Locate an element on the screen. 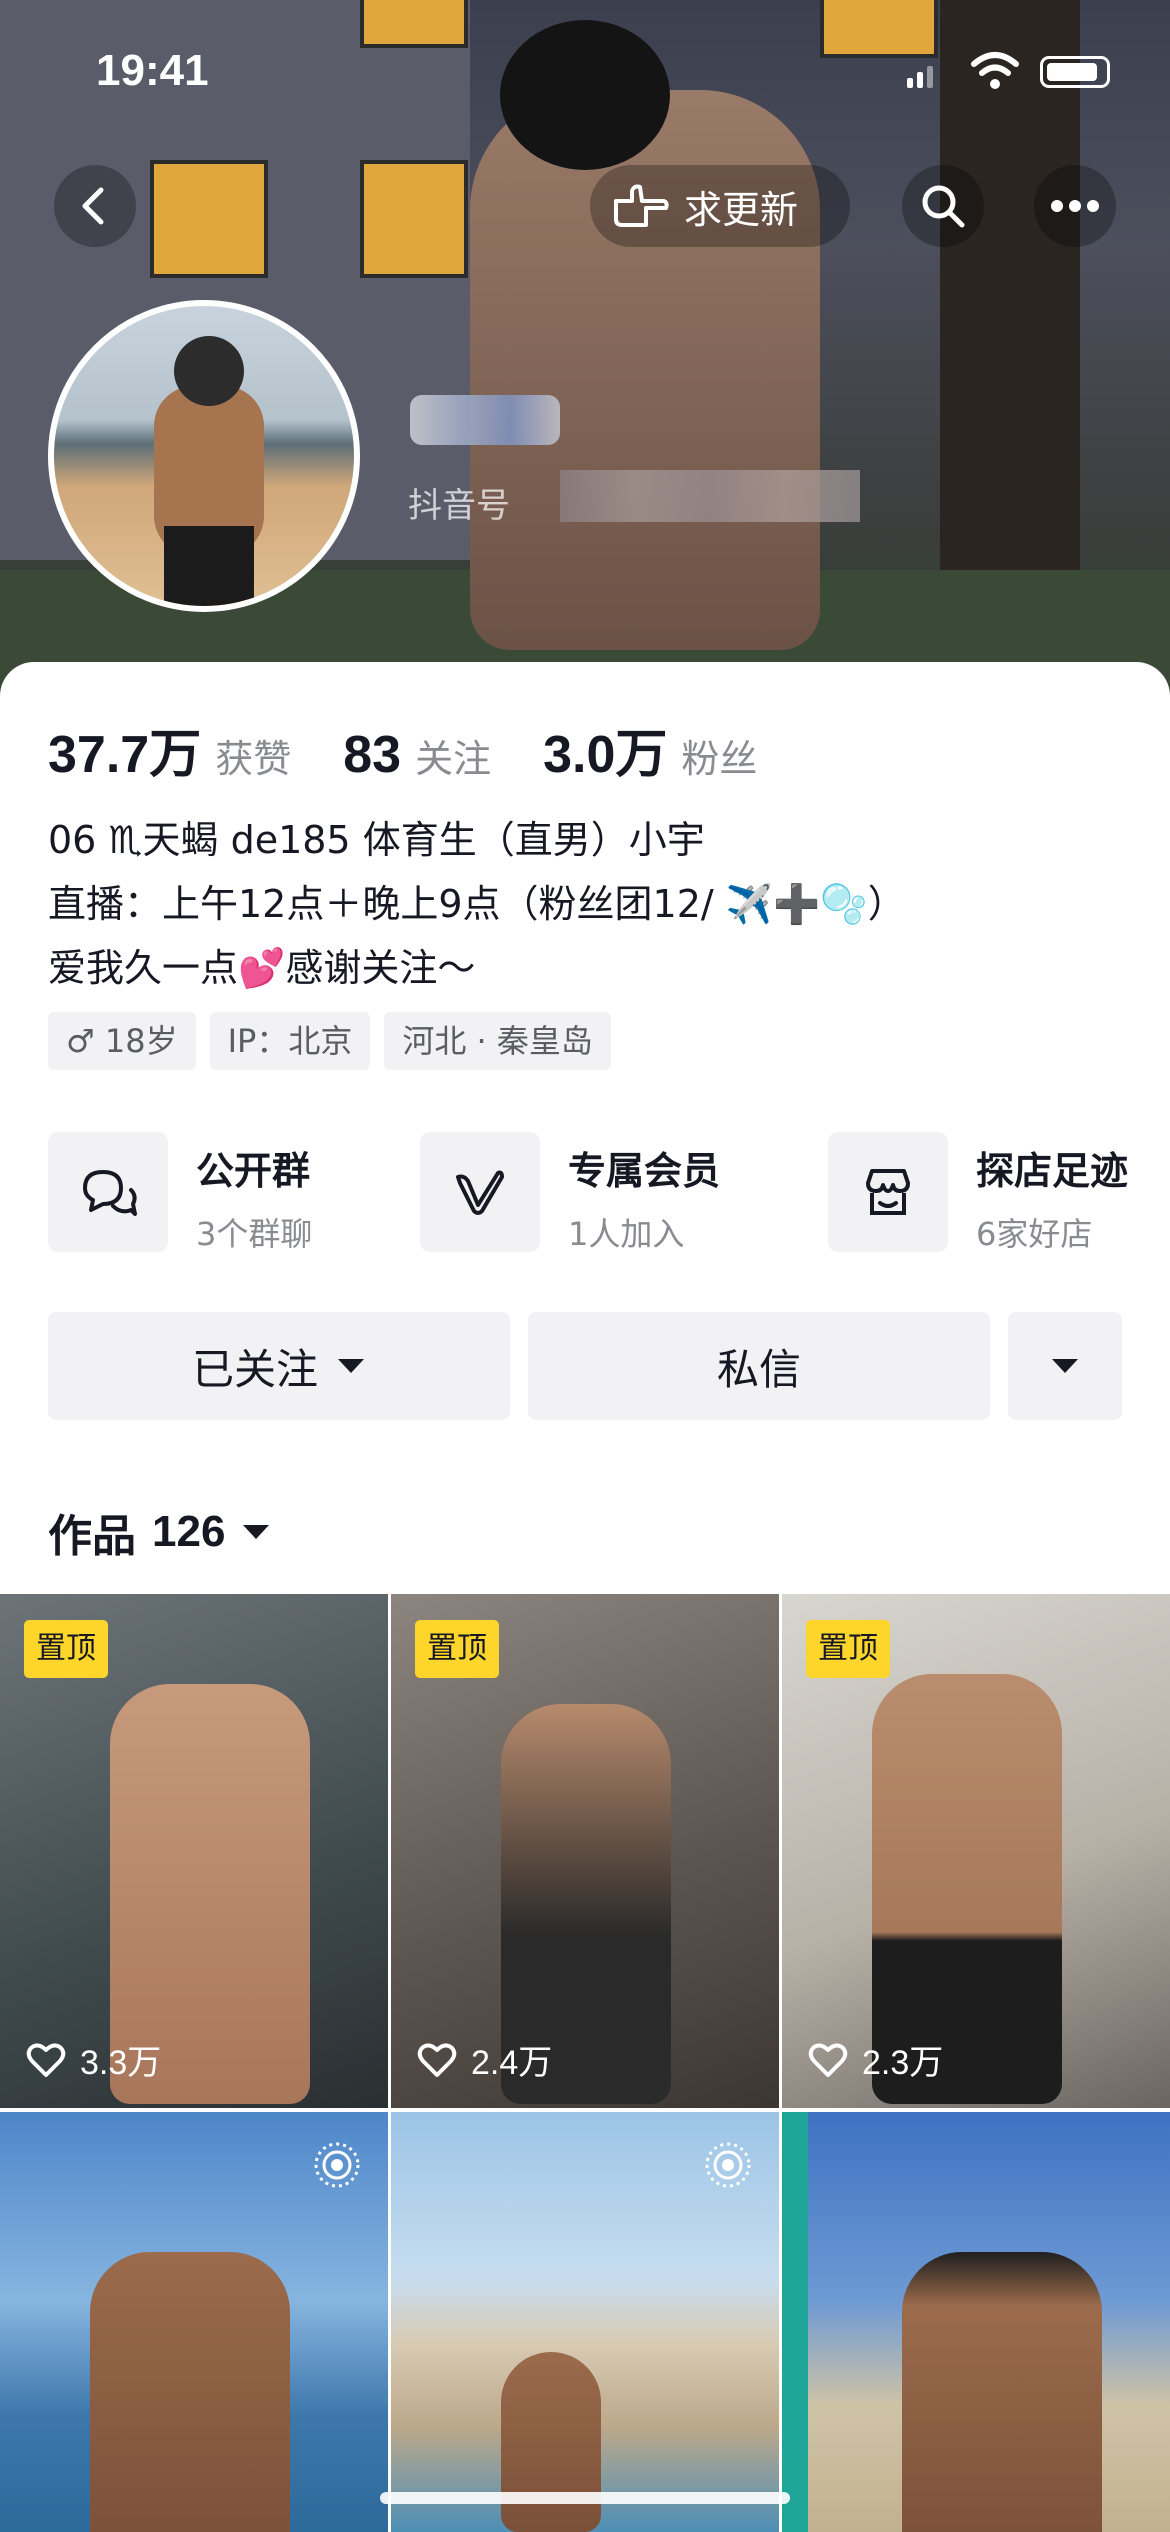 Image resolution: width=1170 pixels, height=2532 pixels. following-button: 已关注 is located at coordinates (279, 1366).